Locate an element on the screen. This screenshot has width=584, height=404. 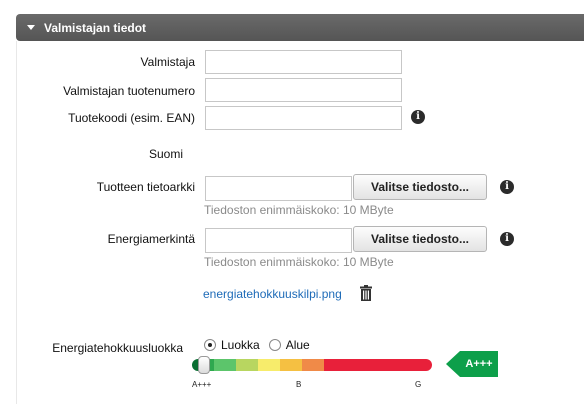
energy-label-max-size-hint: Tiedoston enimmäiskoko: 10 MByte is located at coordinates (299, 262).